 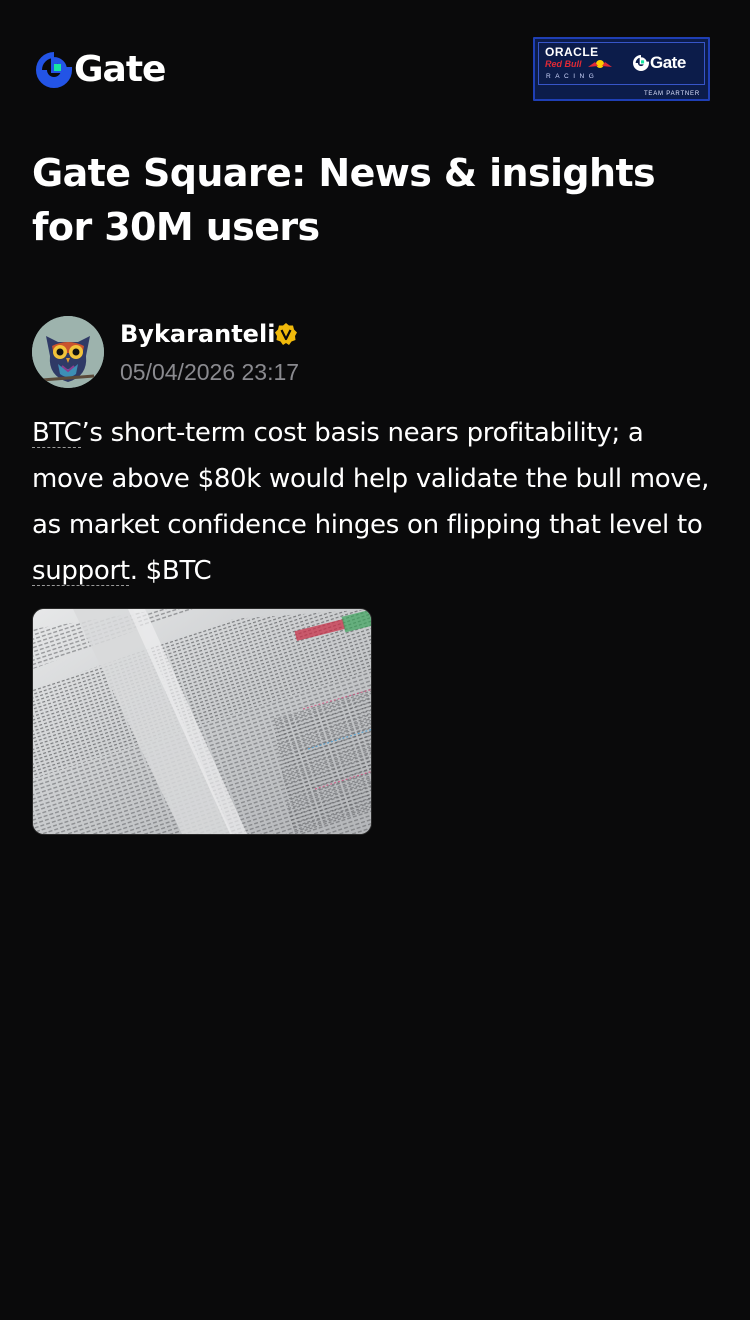 I want to click on team-partner-text: TEAM PARTNER, so click(x=671, y=94).